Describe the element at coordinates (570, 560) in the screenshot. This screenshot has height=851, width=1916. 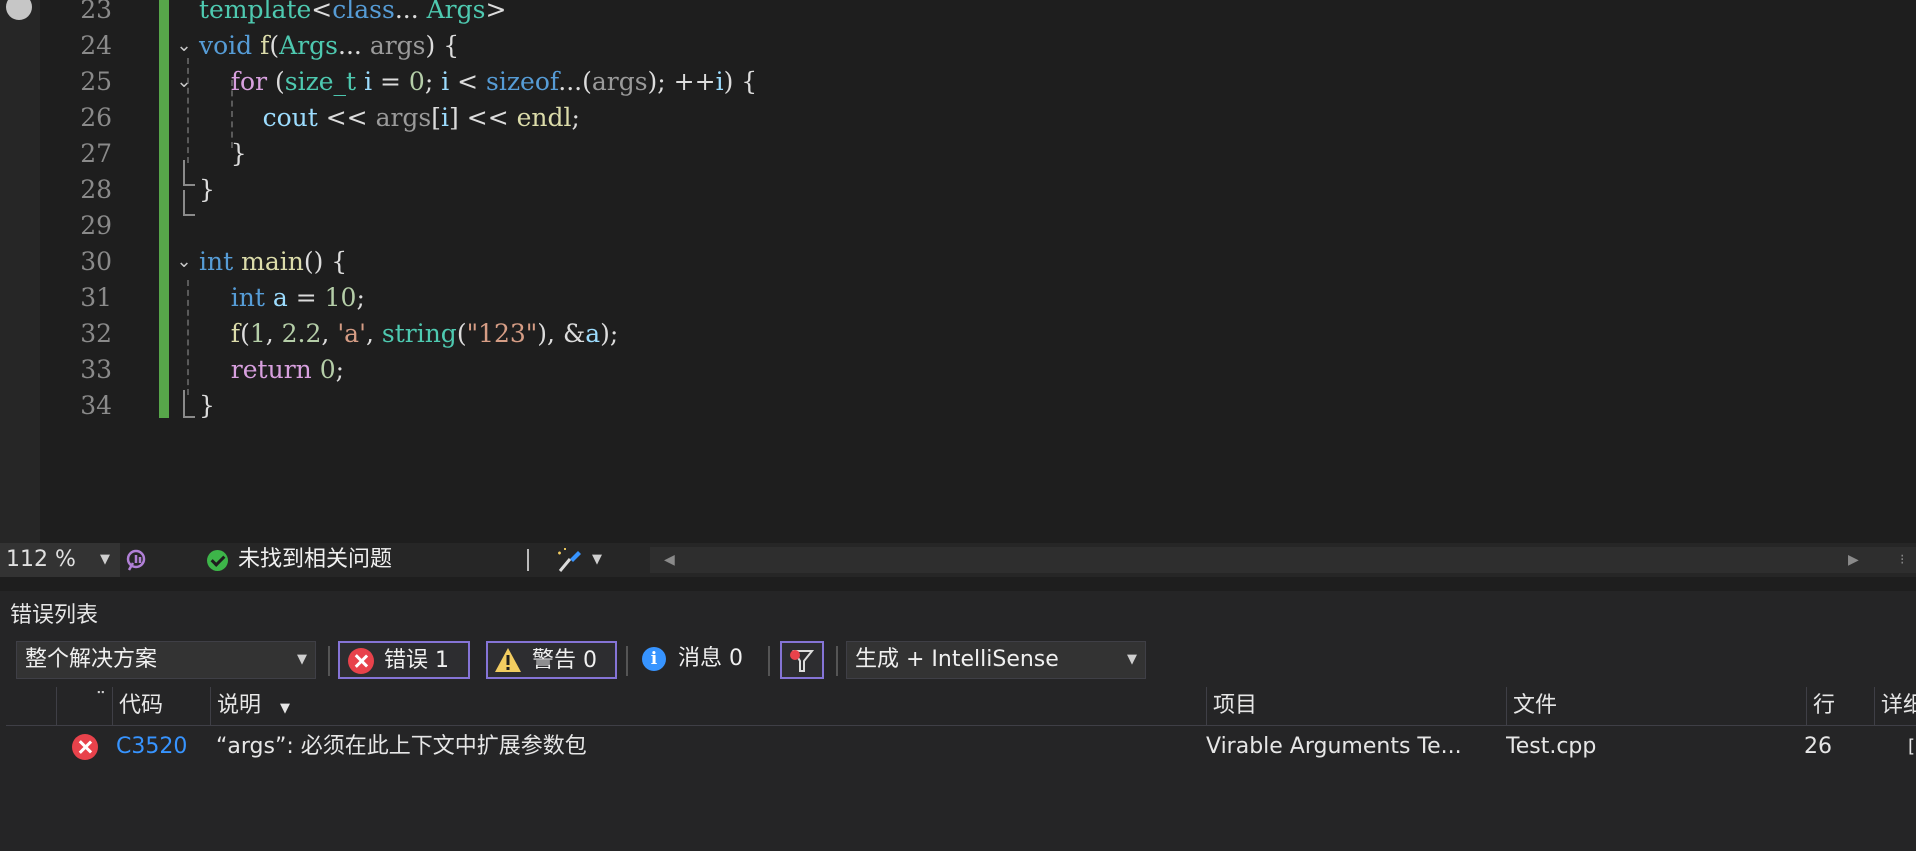
I see `code-cleanup-icon` at that location.